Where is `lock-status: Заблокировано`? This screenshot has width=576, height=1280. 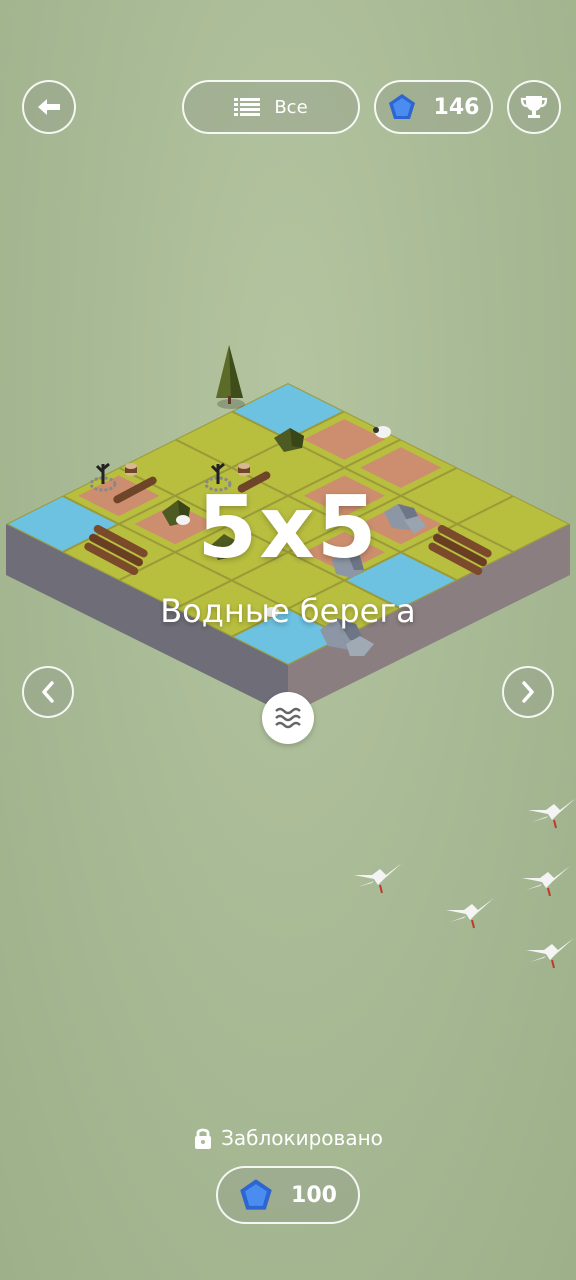 lock-status: Заблокировано is located at coordinates (288, 1138).